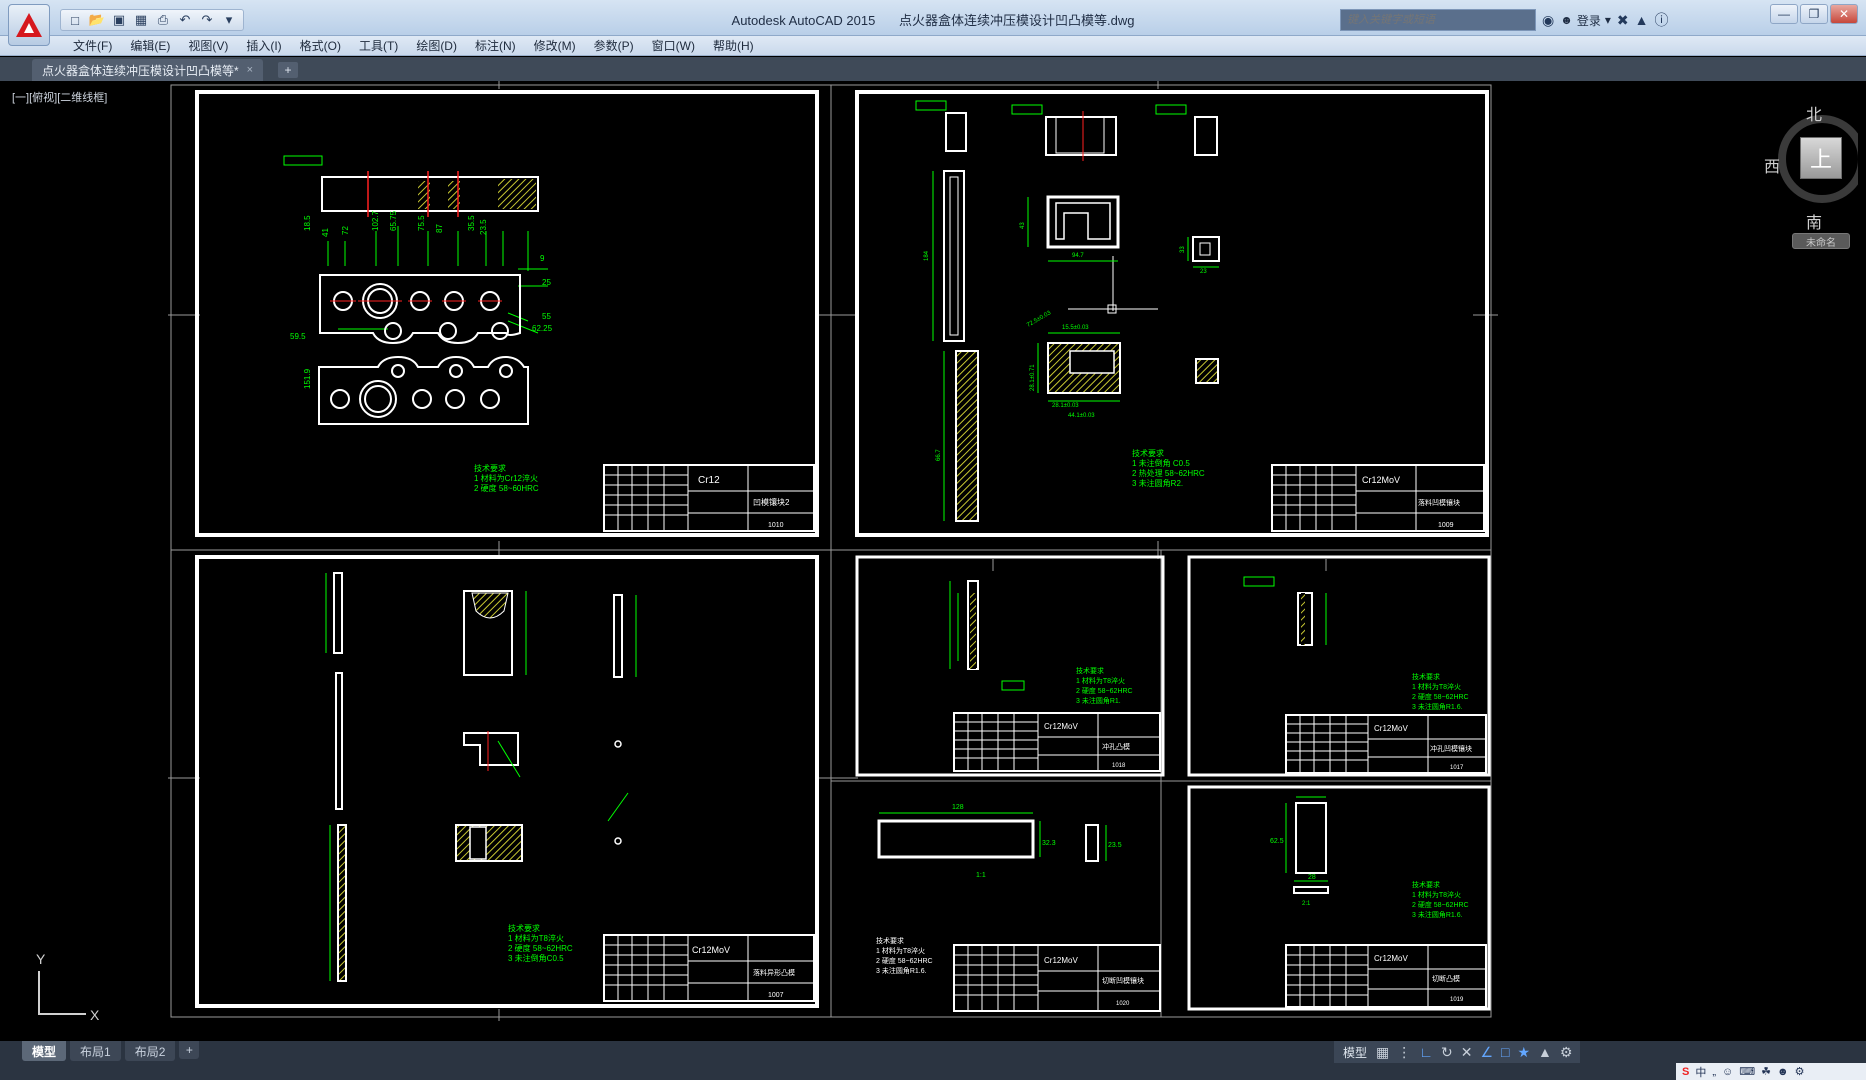  I want to click on user-icon: ☻, so click(1566, 20).